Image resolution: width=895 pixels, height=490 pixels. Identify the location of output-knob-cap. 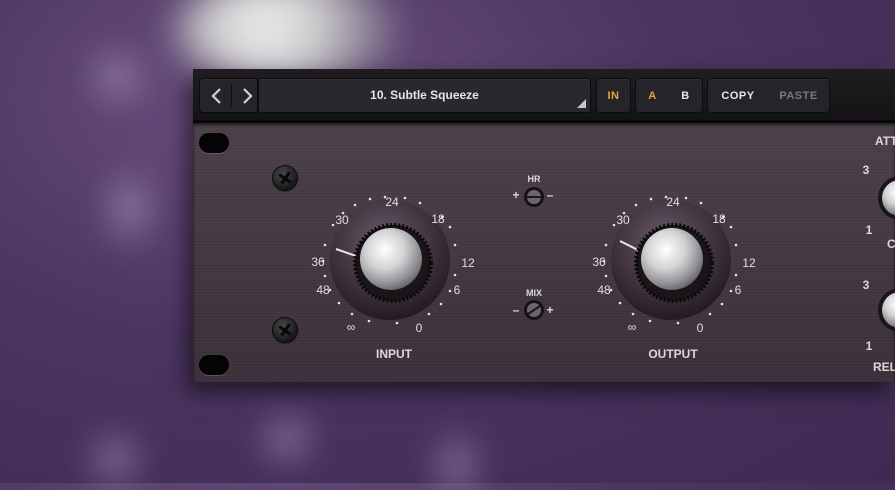
(672, 259).